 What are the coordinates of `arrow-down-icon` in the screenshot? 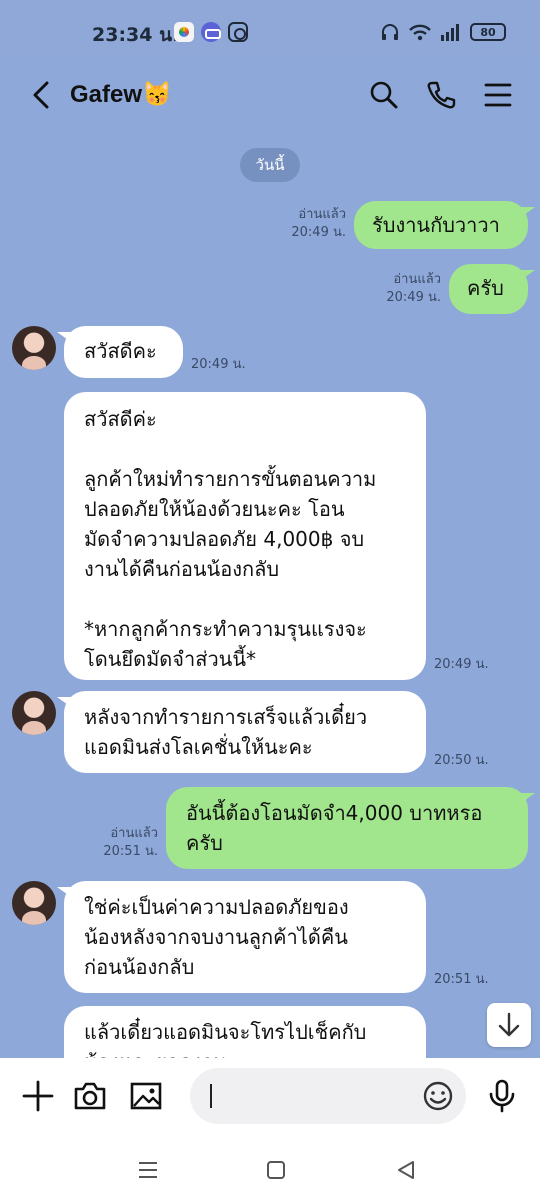 It's located at (509, 1024).